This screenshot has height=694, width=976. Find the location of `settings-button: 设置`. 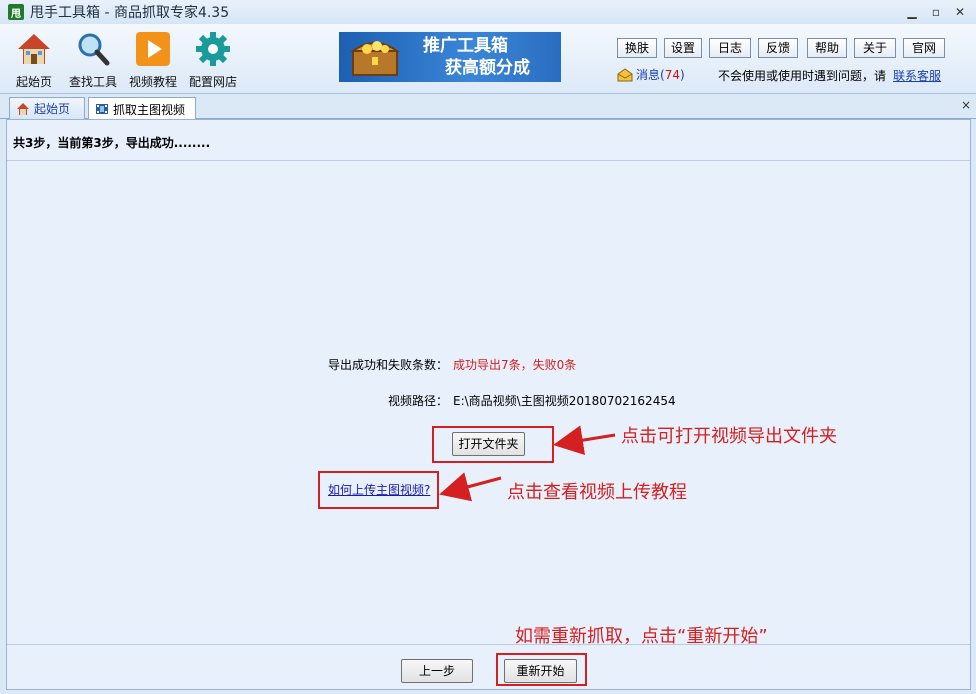

settings-button: 设置 is located at coordinates (683, 48).